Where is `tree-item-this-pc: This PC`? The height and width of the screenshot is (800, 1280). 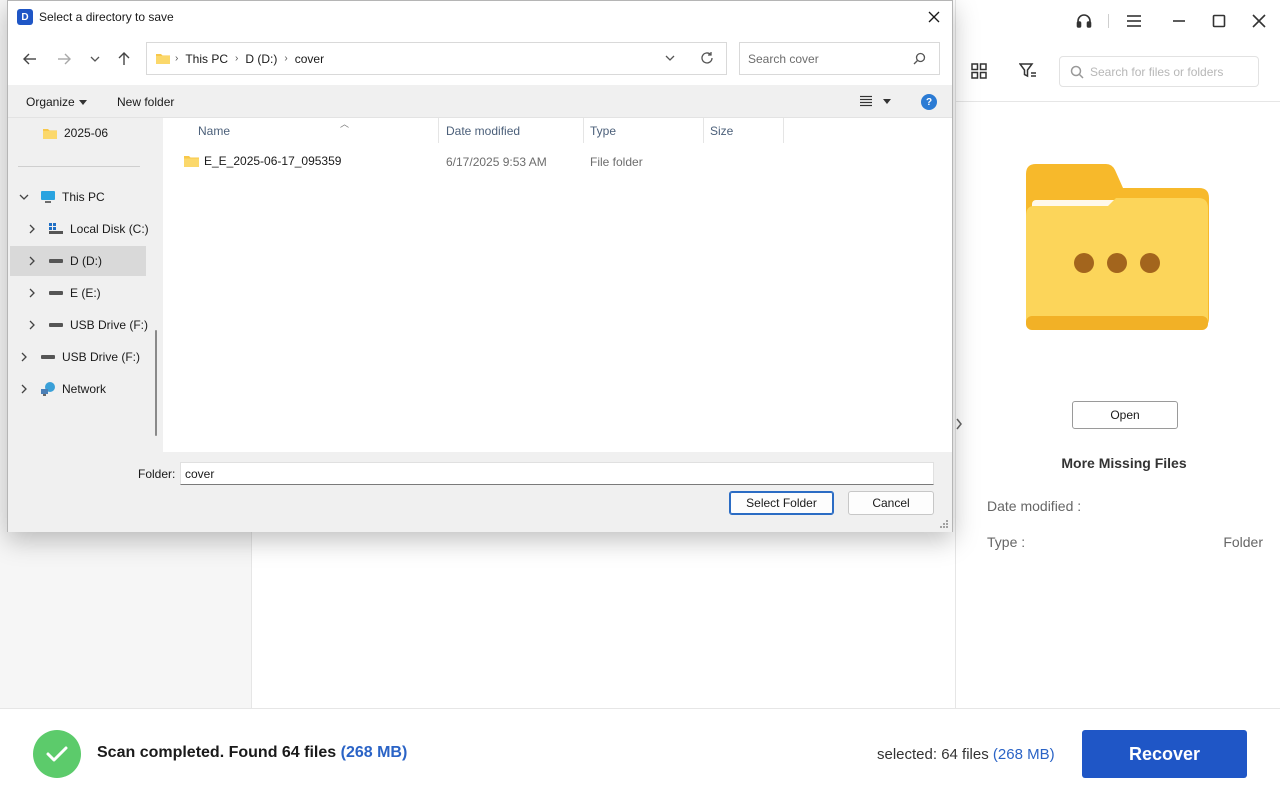 tree-item-this-pc: This PC is located at coordinates (61, 197).